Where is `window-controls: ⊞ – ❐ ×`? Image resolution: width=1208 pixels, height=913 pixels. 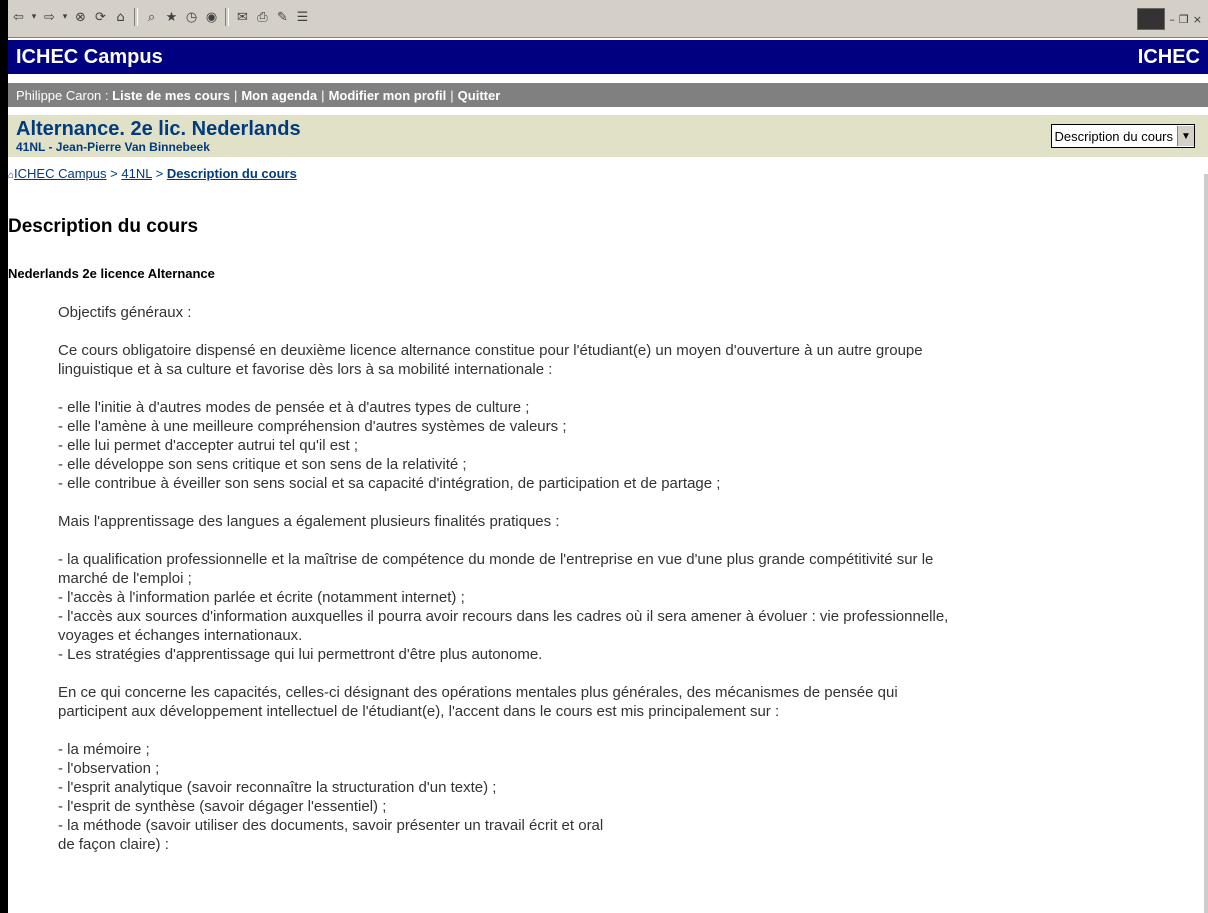 window-controls: ⊞ – ❐ × is located at coordinates (1169, 19).